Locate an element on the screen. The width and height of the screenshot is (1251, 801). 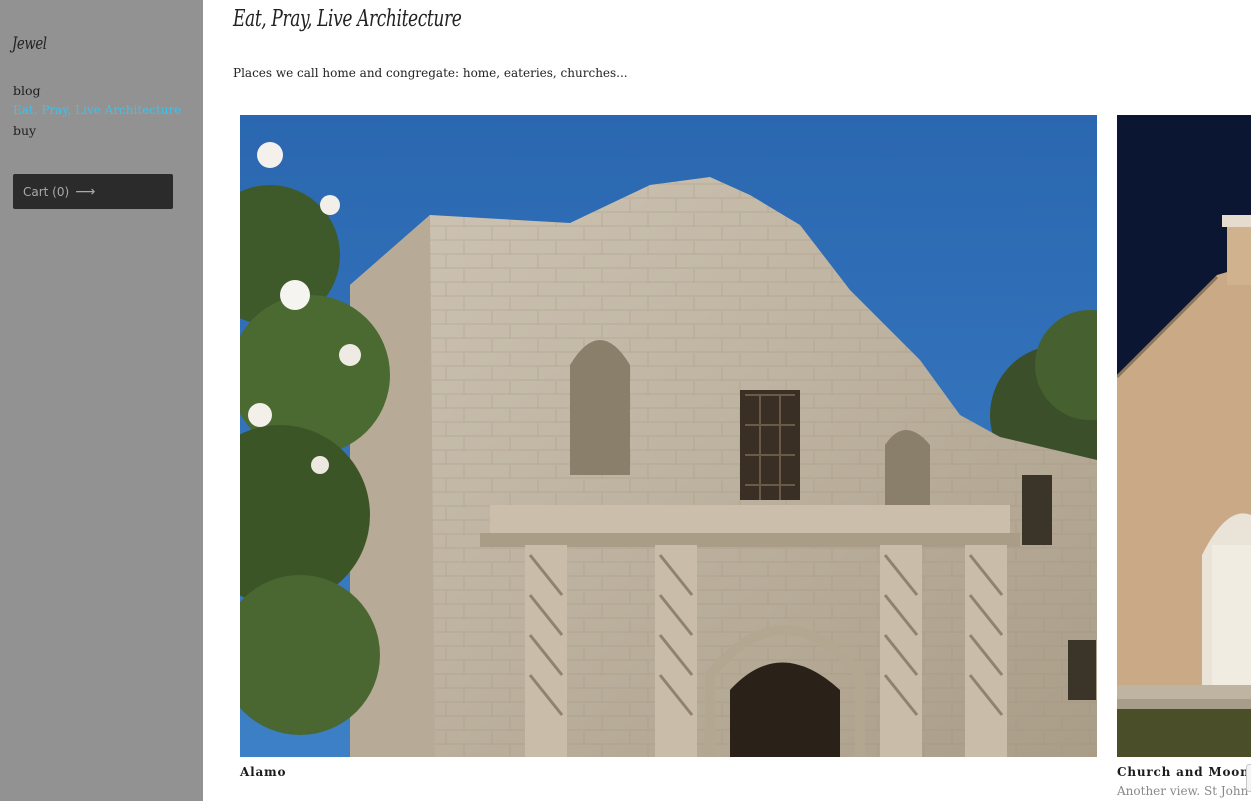
church-photo-icon is located at coordinates (1184, 436).